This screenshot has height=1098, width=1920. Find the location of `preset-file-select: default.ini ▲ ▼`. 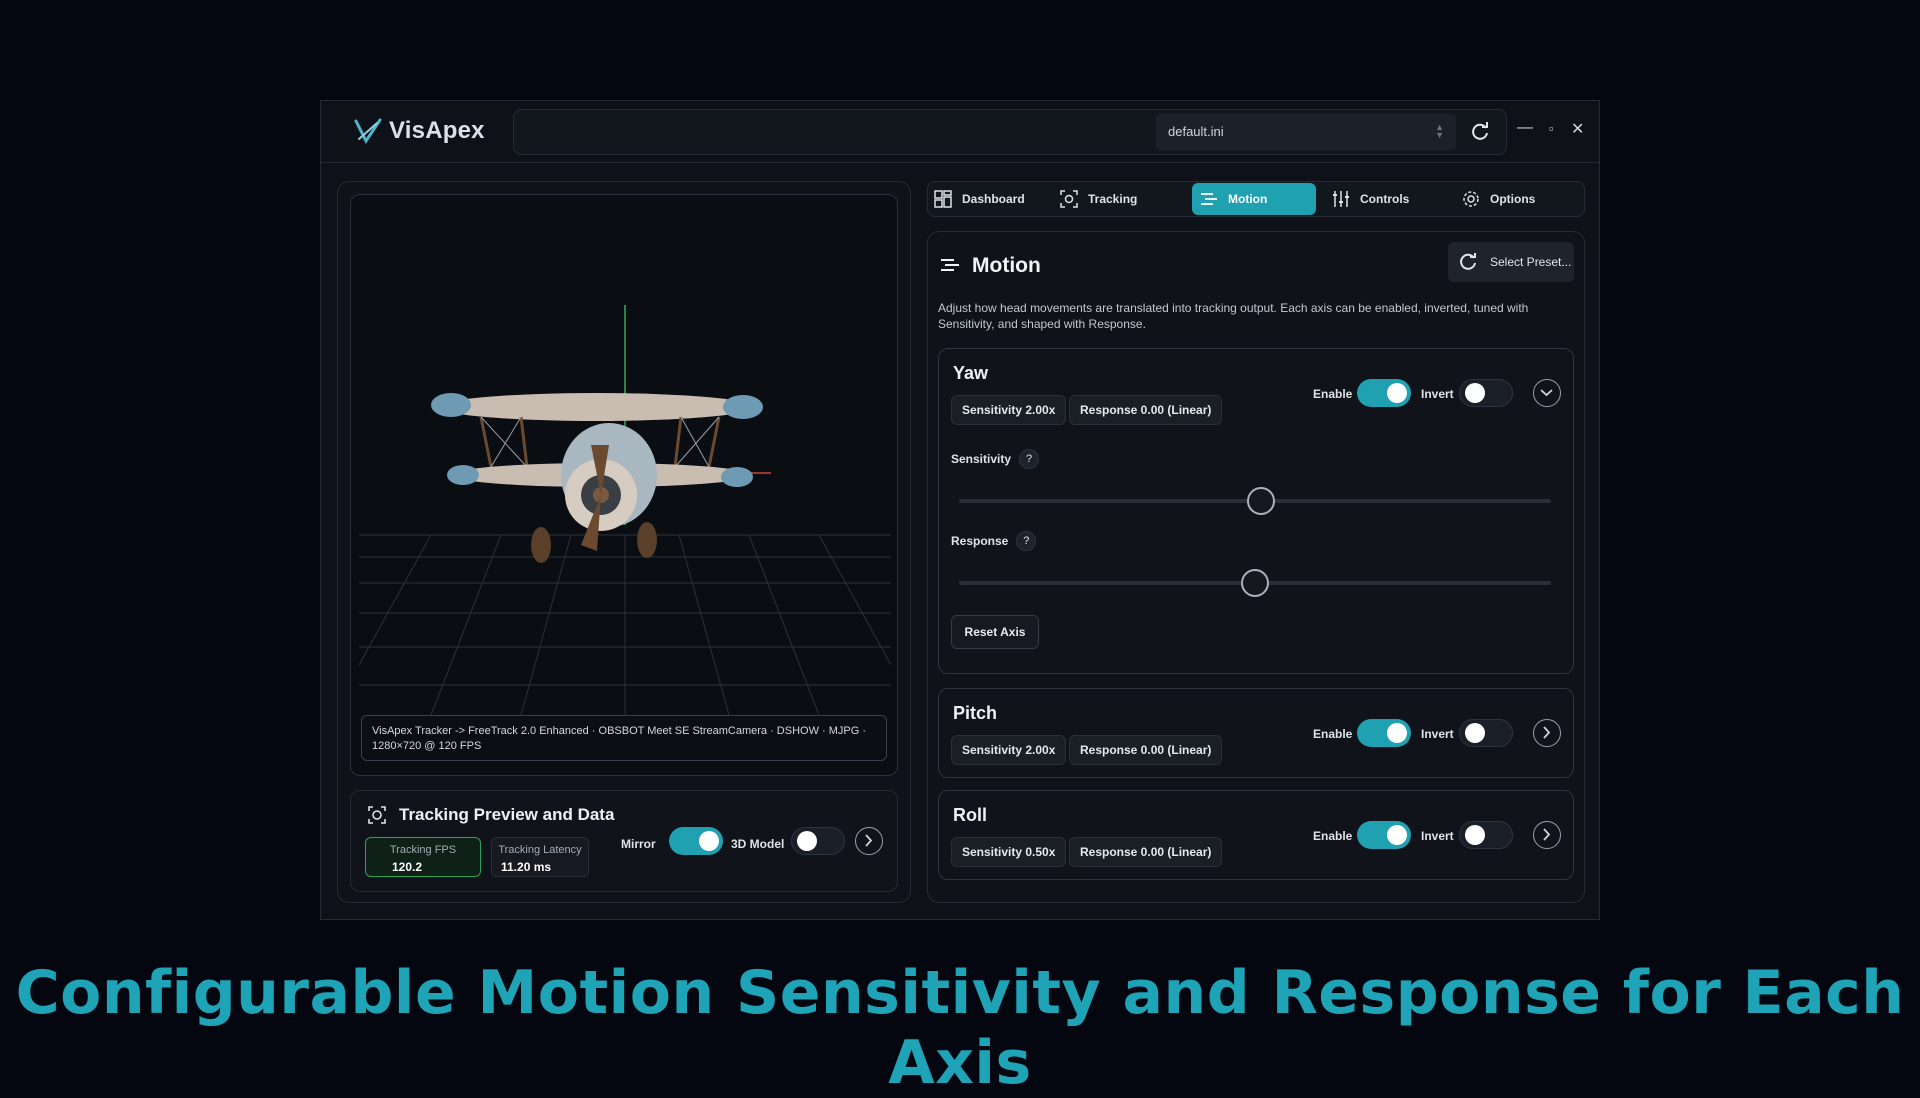

preset-file-select: default.ini ▲ ▼ is located at coordinates (1306, 132).